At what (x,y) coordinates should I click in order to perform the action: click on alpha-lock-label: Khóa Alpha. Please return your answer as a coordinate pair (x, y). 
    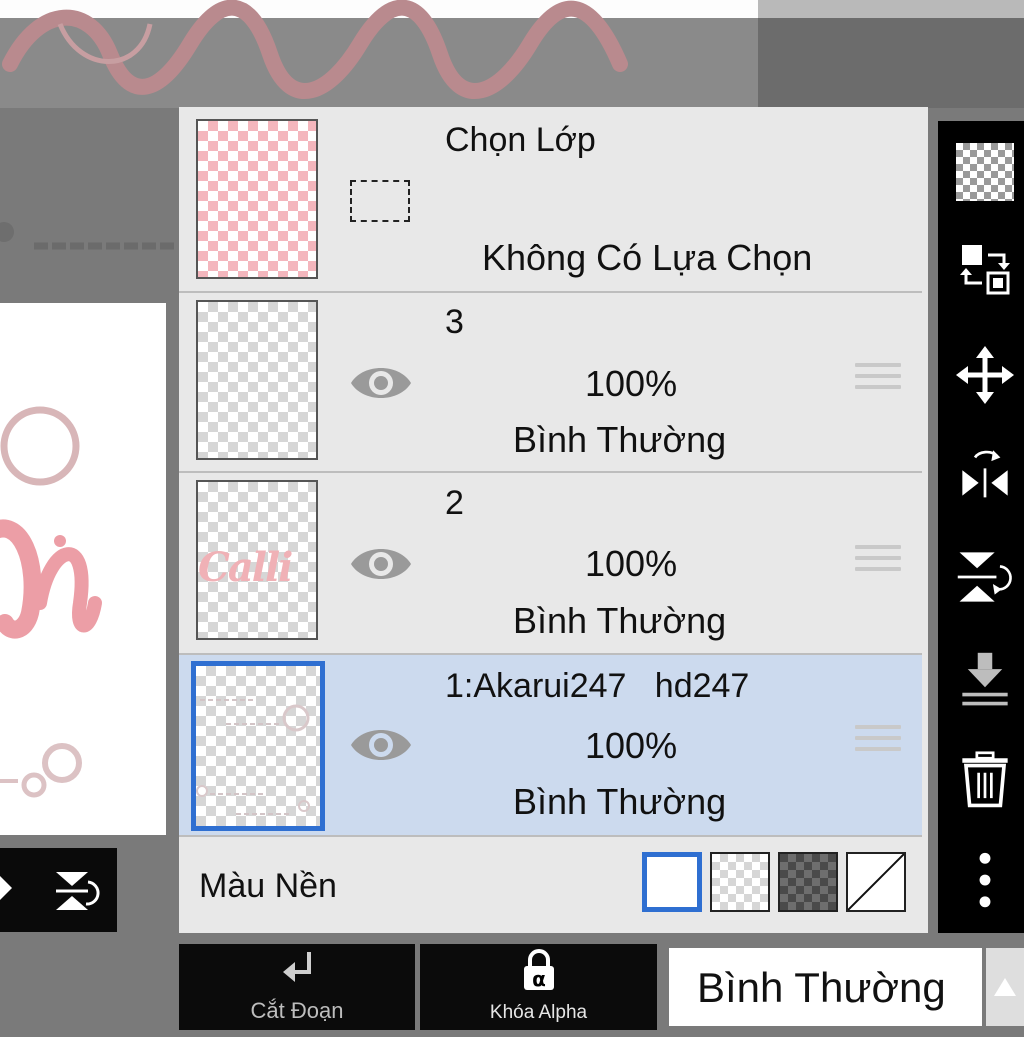
    Looking at the image, I should click on (538, 1012).